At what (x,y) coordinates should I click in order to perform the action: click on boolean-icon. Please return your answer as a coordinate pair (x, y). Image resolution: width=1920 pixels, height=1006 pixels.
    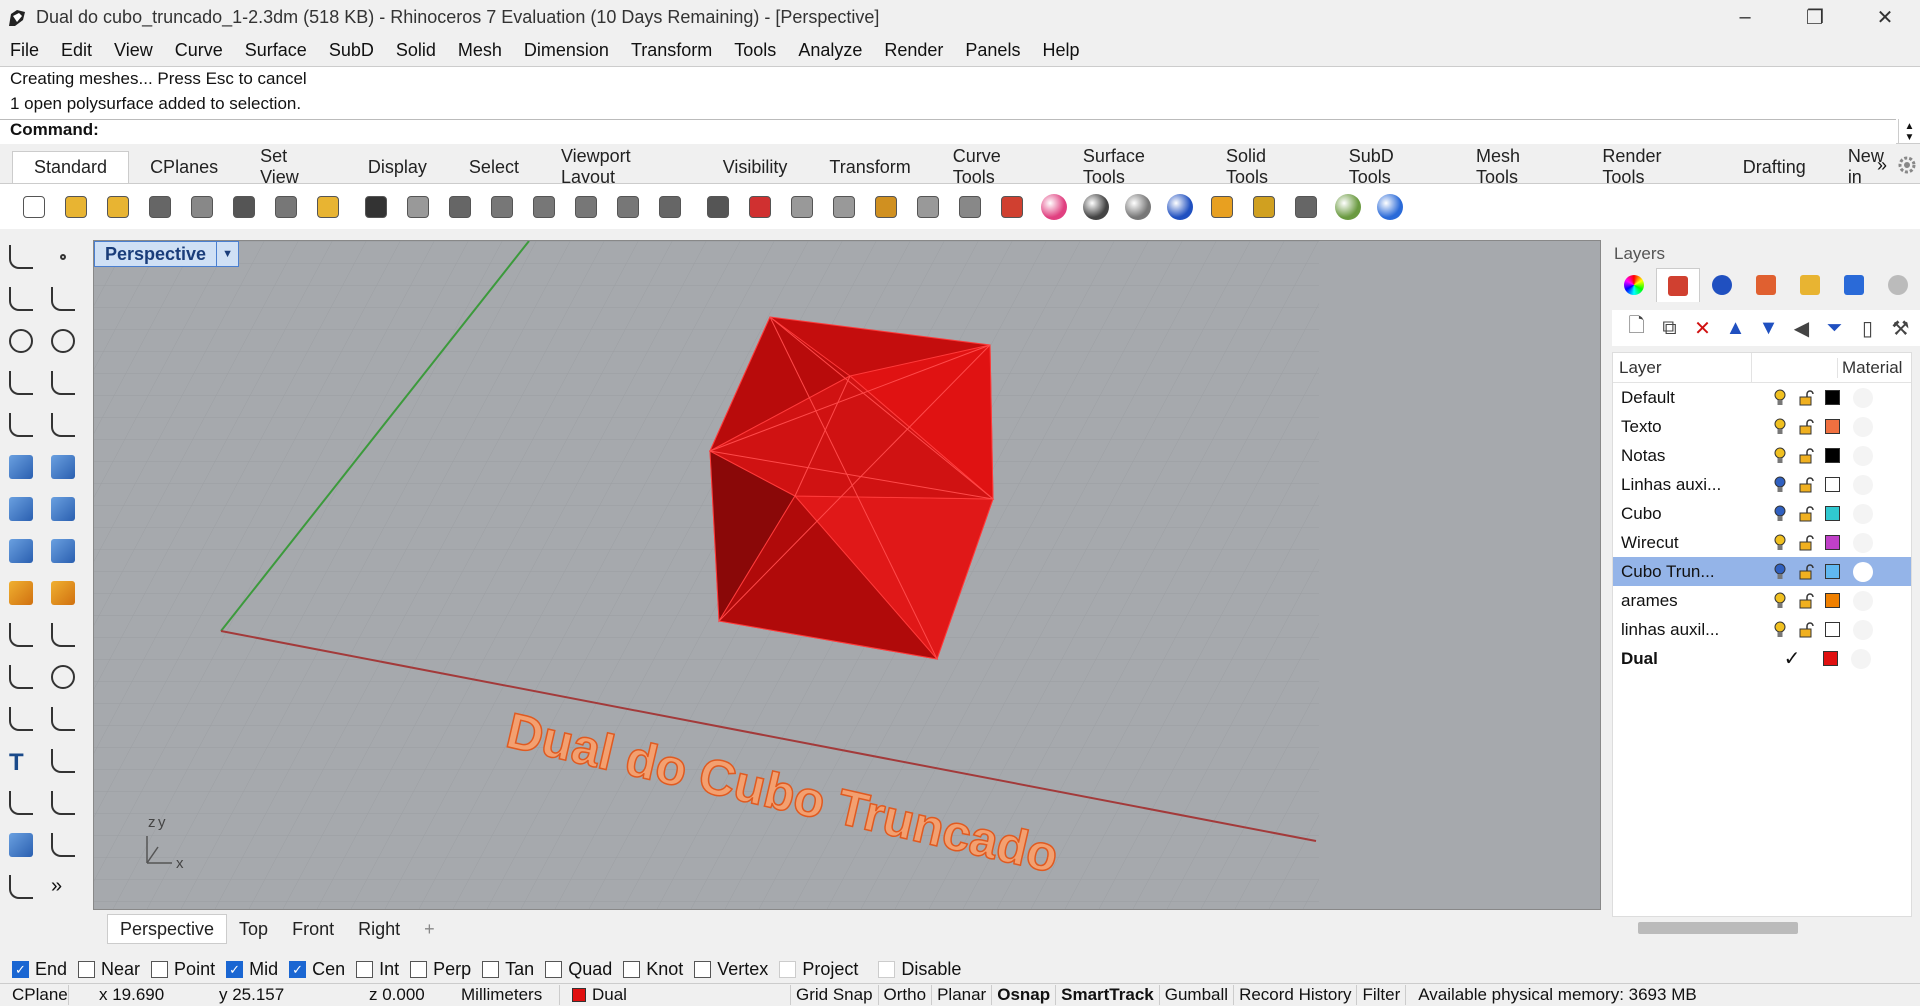
    Looking at the image, I should click on (63, 509).